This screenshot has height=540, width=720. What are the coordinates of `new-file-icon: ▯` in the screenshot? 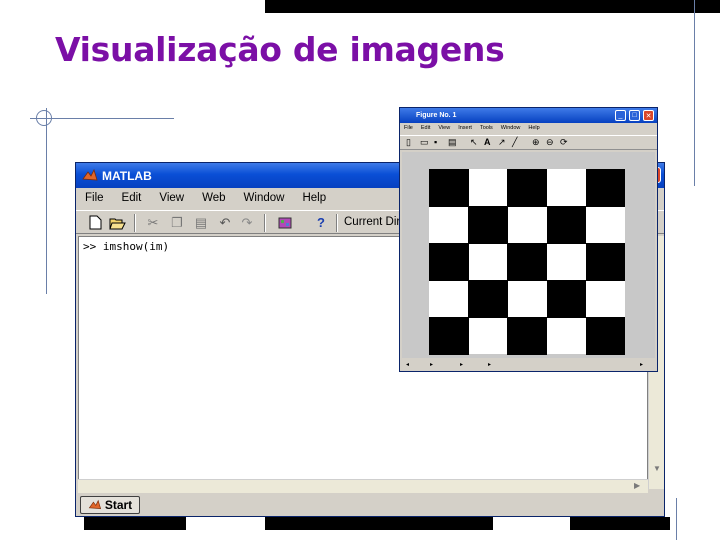 It's located at (408, 142).